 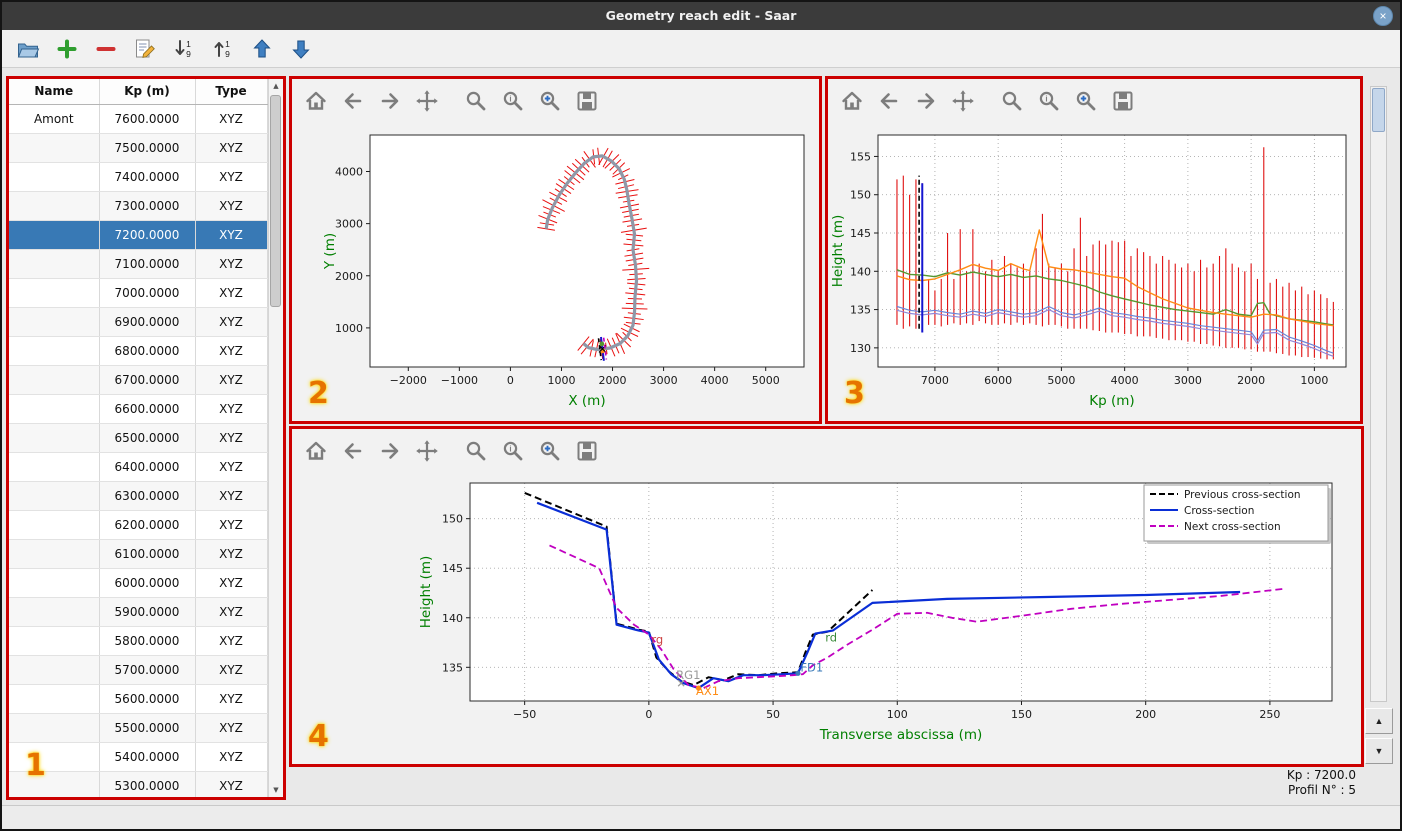 I want to click on table-row: Amont 7600.0000 XYZ, so click(x=138, y=119).